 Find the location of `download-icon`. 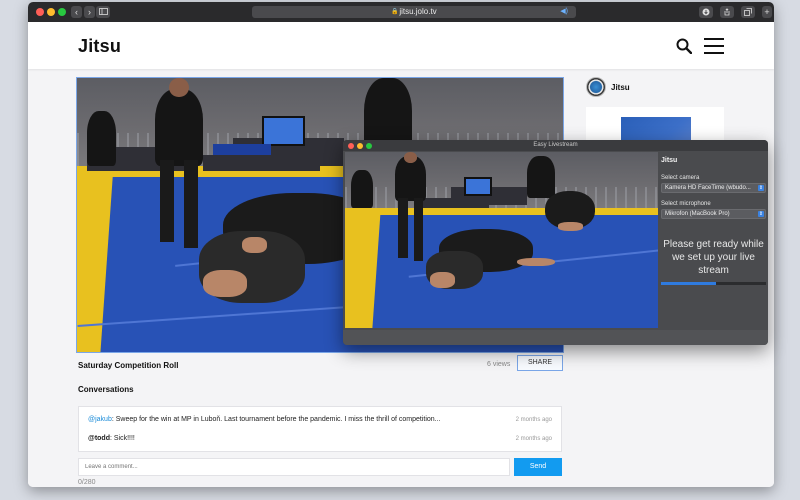

download-icon is located at coordinates (706, 12).